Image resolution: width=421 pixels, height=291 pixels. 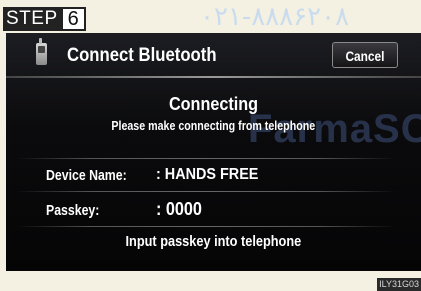 I want to click on passkey-label-text: Passkey:, so click(x=73, y=210).